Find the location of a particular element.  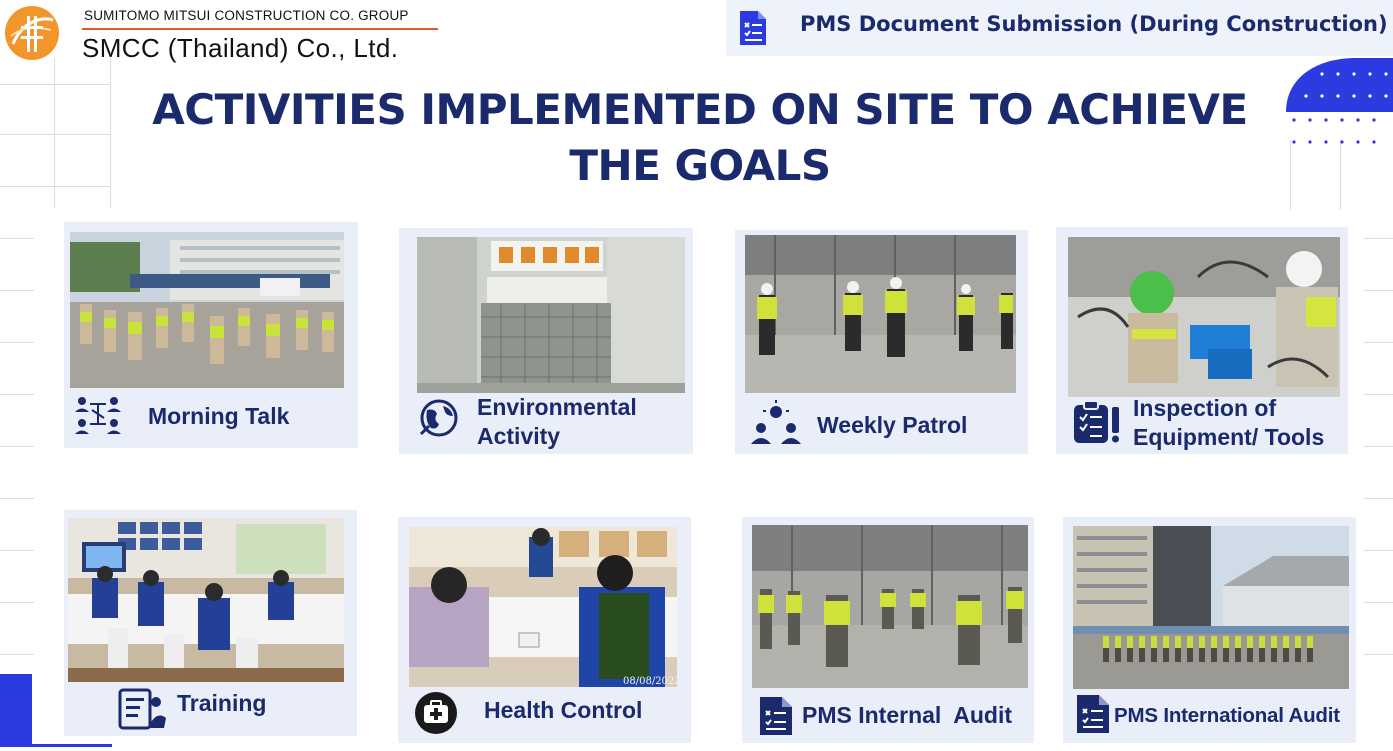

activity-label-training: Training is located at coordinates (222, 703).